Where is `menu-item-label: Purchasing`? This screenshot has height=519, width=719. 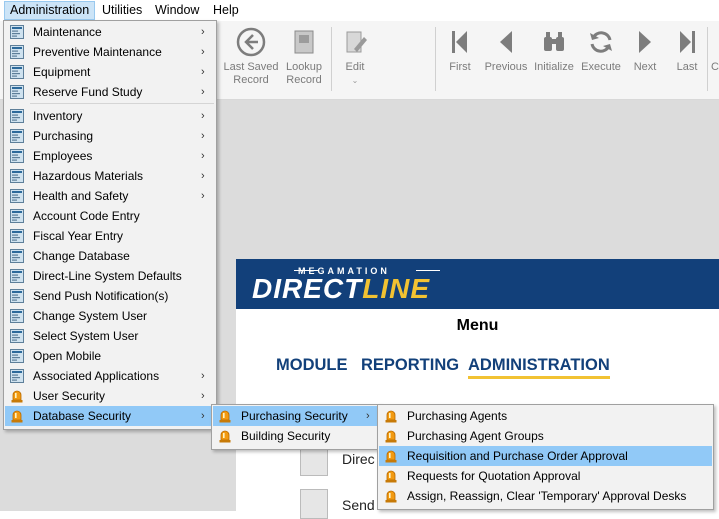 menu-item-label: Purchasing is located at coordinates (63, 136).